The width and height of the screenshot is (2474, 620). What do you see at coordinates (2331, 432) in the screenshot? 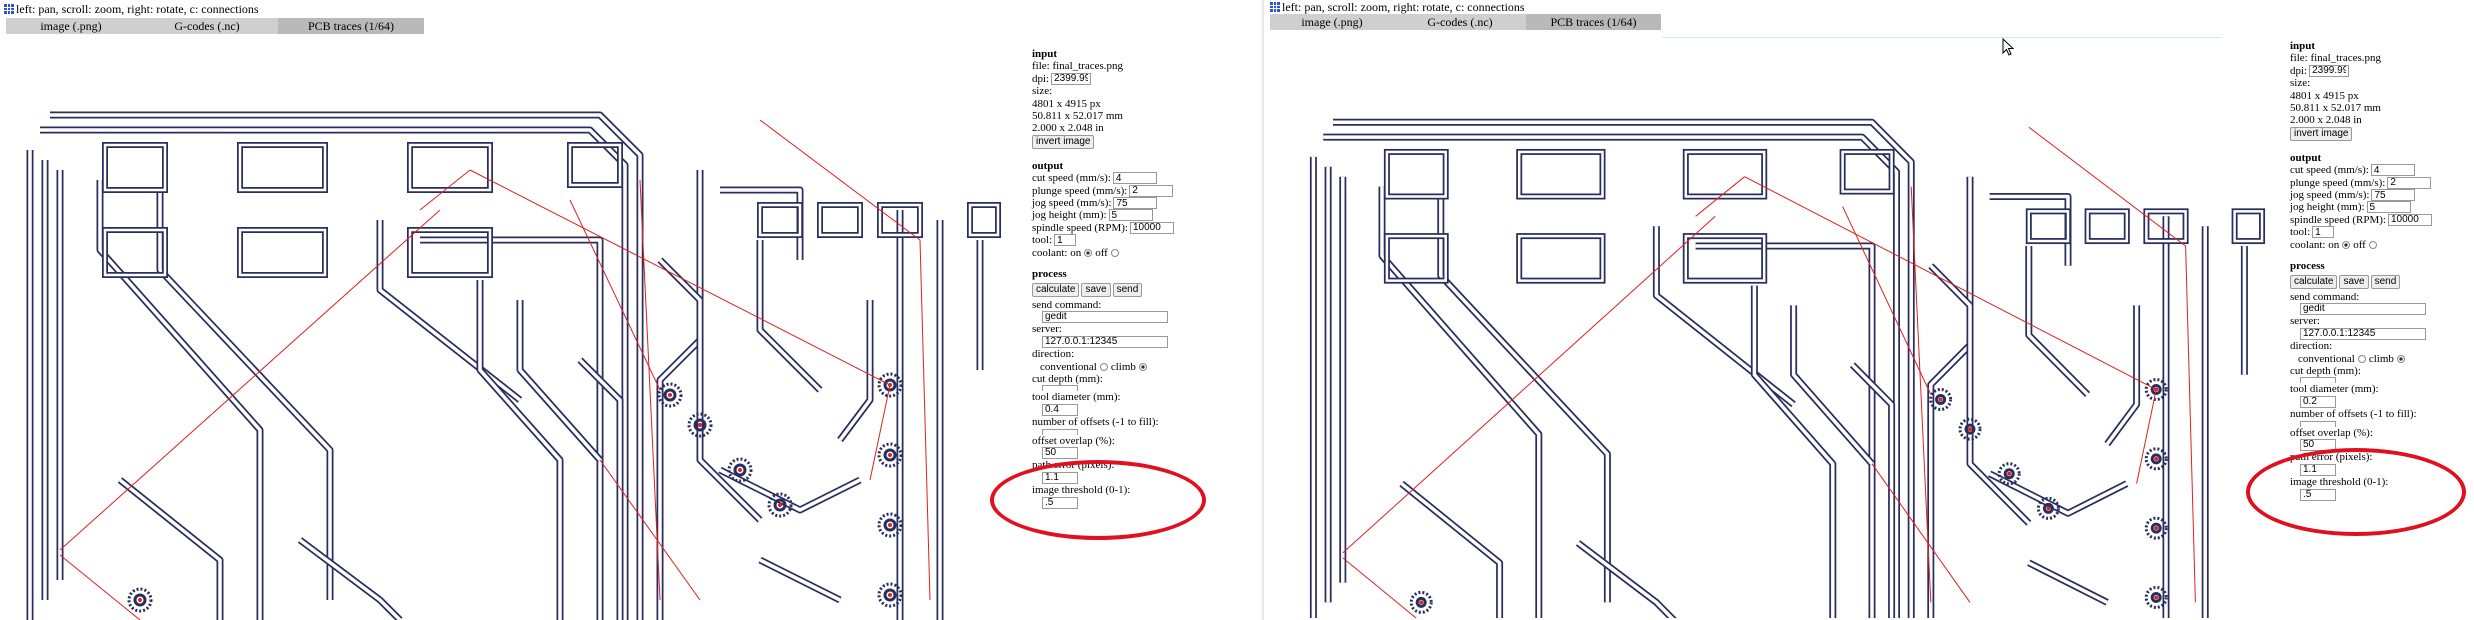
I see `offset-overlap-label: offset overlap (%):` at bounding box center [2331, 432].